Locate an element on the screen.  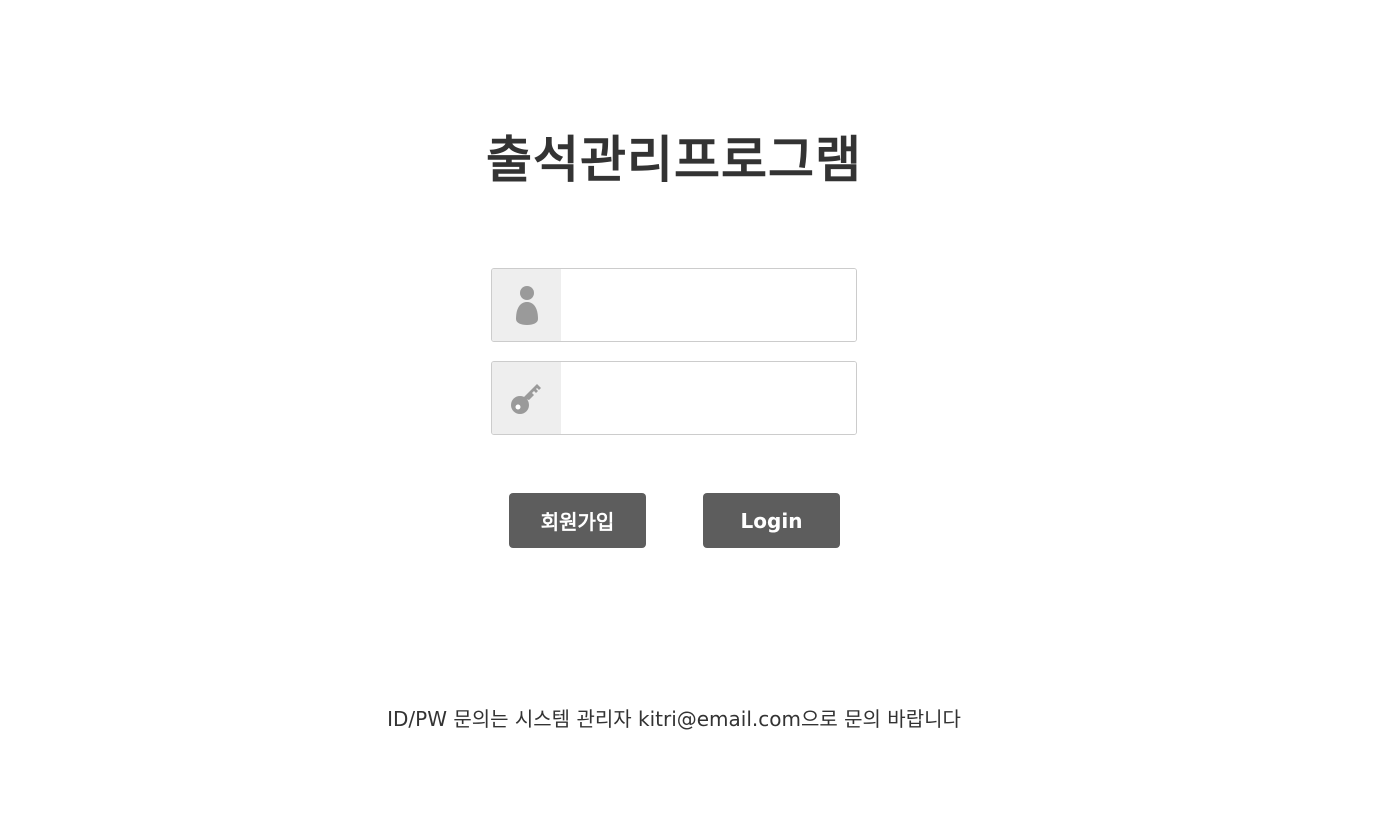
password-field is located at coordinates (674, 398).